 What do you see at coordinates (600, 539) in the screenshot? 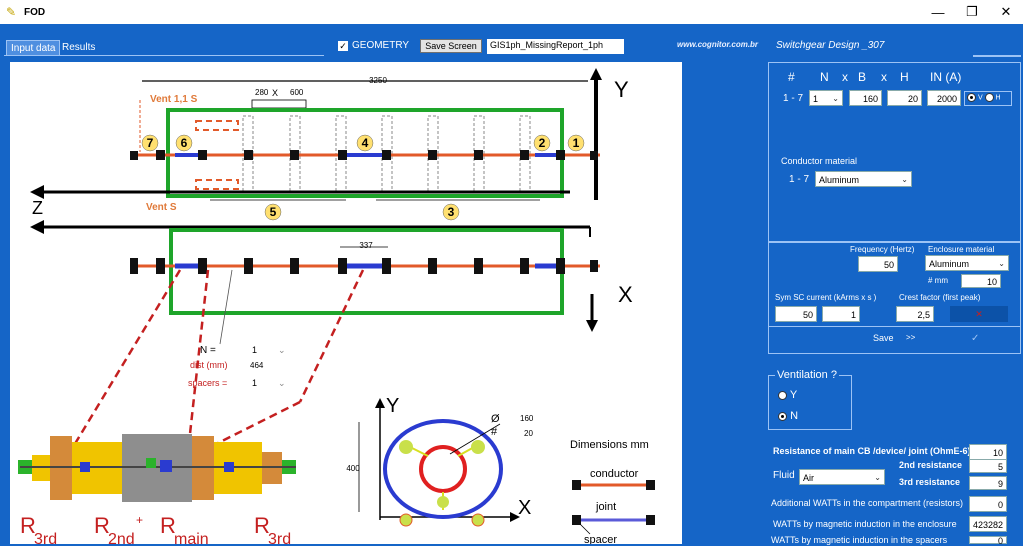
I see `legend-spacer: spacer` at bounding box center [600, 539].